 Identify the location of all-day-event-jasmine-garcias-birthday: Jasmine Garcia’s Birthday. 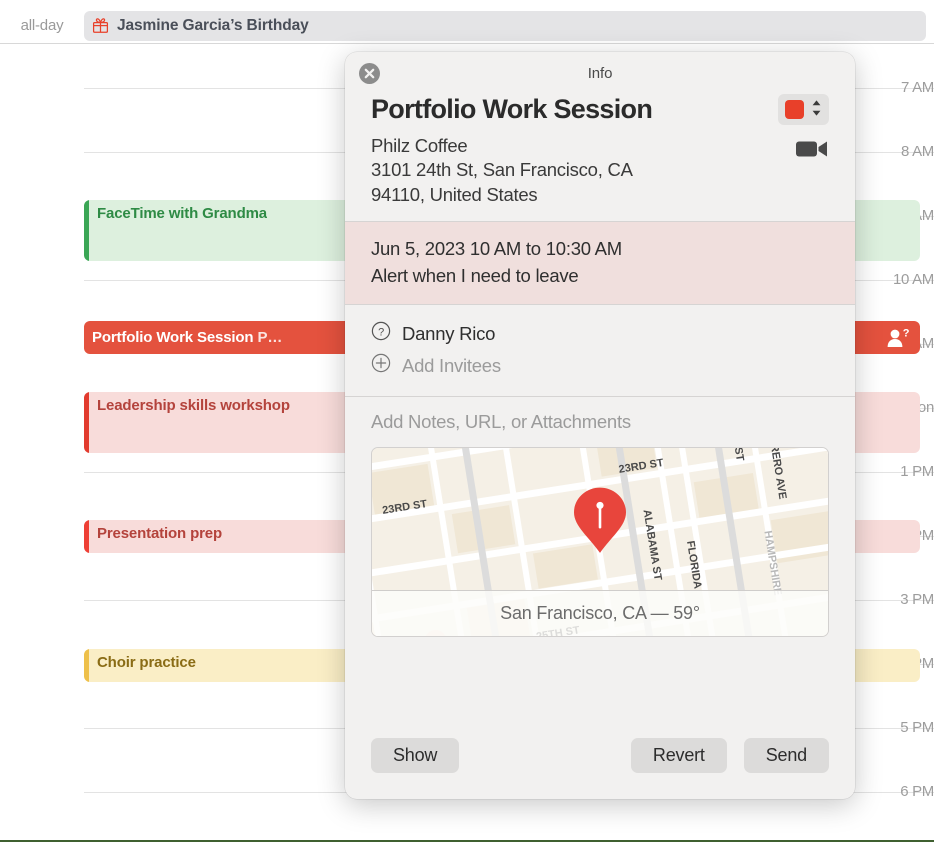
(505, 25).